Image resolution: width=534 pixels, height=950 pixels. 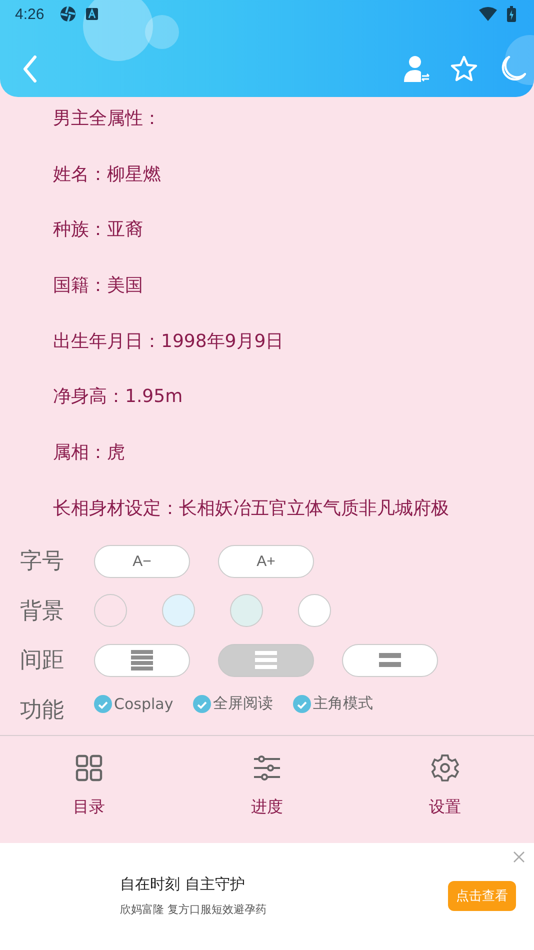 What do you see at coordinates (519, 856) in the screenshot?
I see `close-icon` at bounding box center [519, 856].